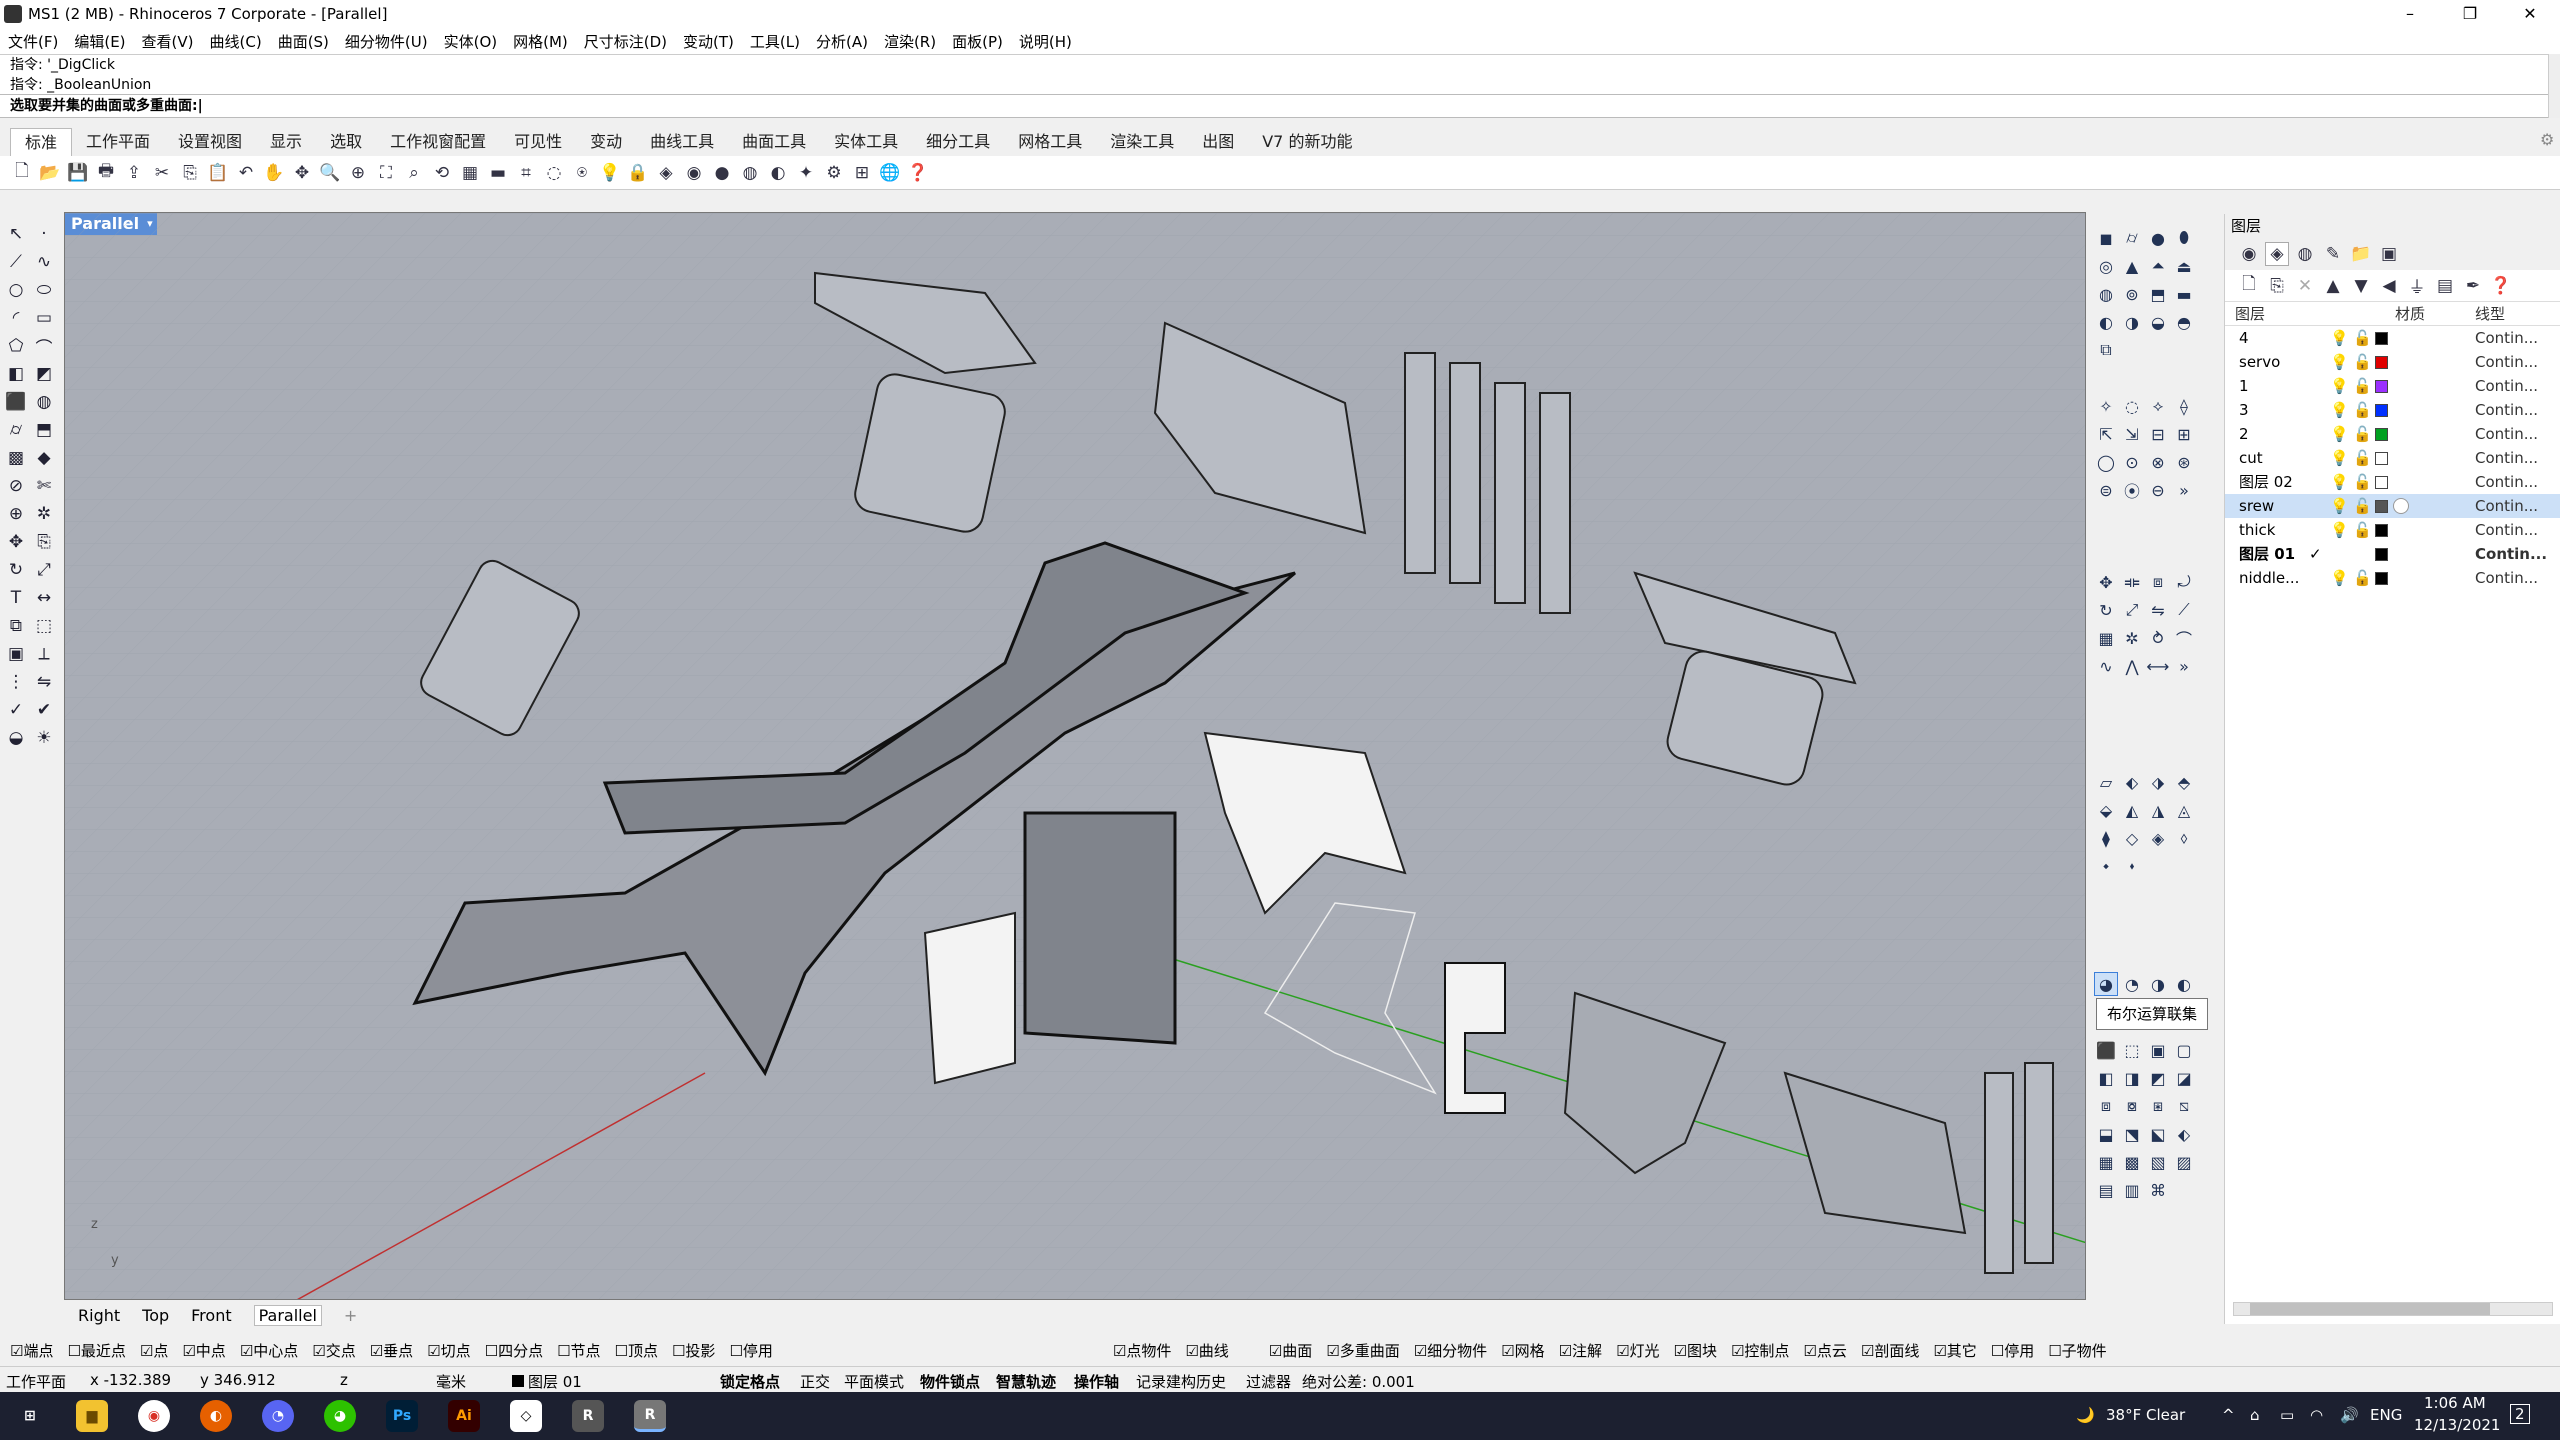 Image resolution: width=2560 pixels, height=1440 pixels. I want to click on hole-icon: ◯, so click(2106, 462).